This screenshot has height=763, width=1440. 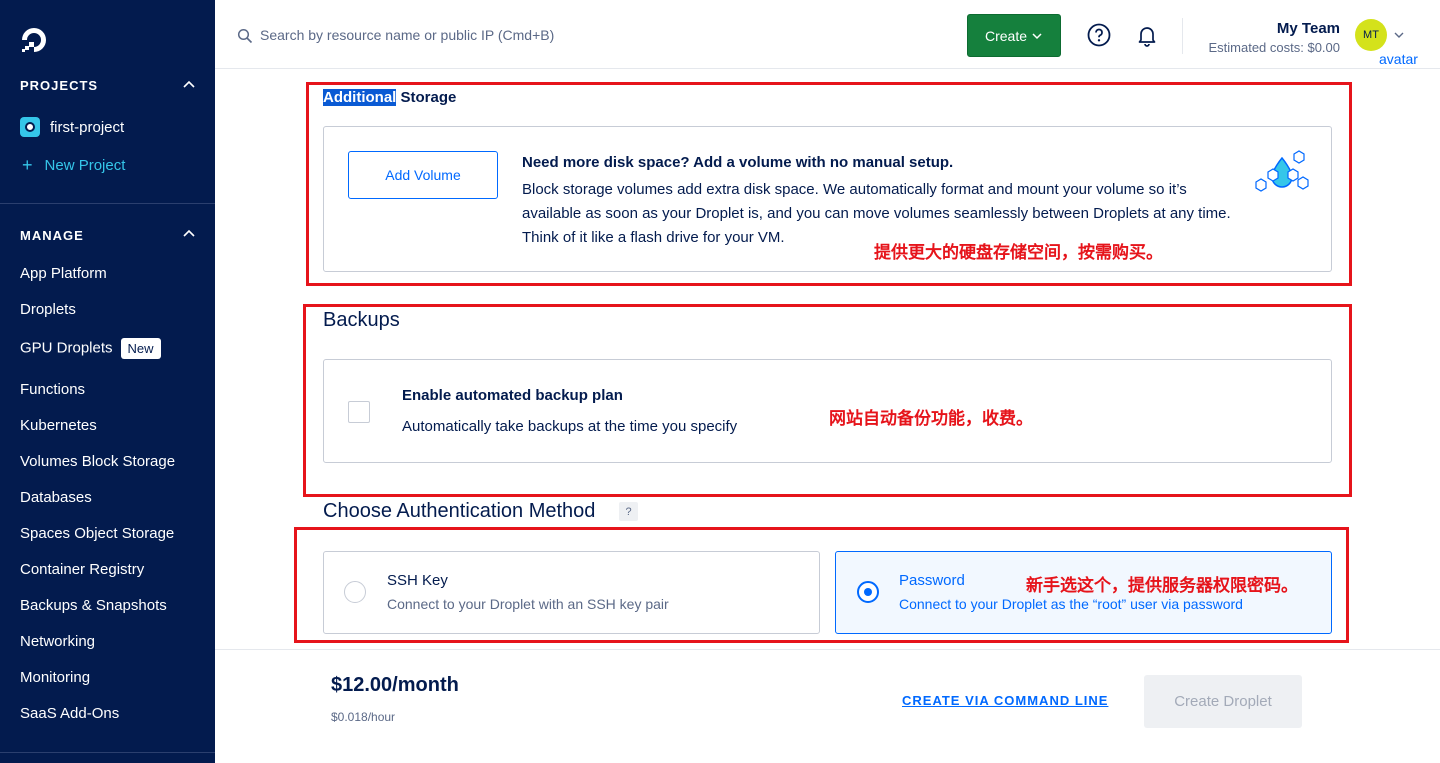 I want to click on auth-title: Choose Authentication Method, so click(x=459, y=511).